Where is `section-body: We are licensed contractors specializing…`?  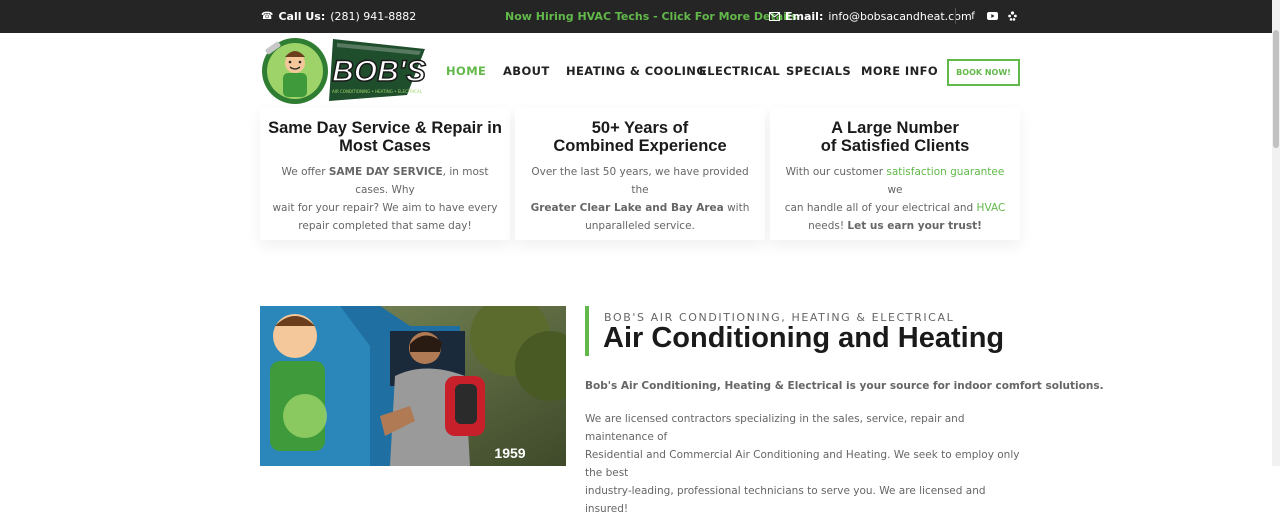
section-body: We are licensed contractors specializing… is located at coordinates (805, 464).